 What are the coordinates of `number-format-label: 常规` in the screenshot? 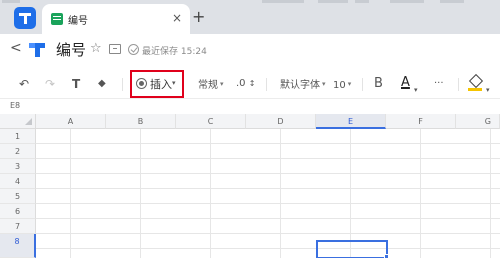 It's located at (208, 85).